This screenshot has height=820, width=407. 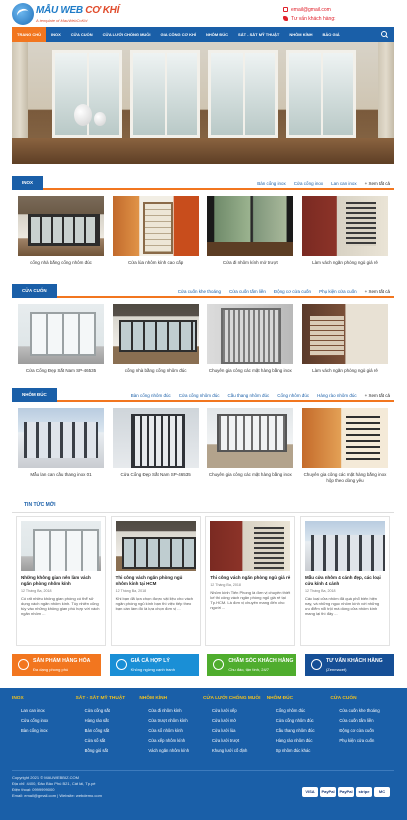 What do you see at coordinates (330, 34) in the screenshot?
I see `nav-item-bao-gia: BẢO GIÁ` at bounding box center [330, 34].